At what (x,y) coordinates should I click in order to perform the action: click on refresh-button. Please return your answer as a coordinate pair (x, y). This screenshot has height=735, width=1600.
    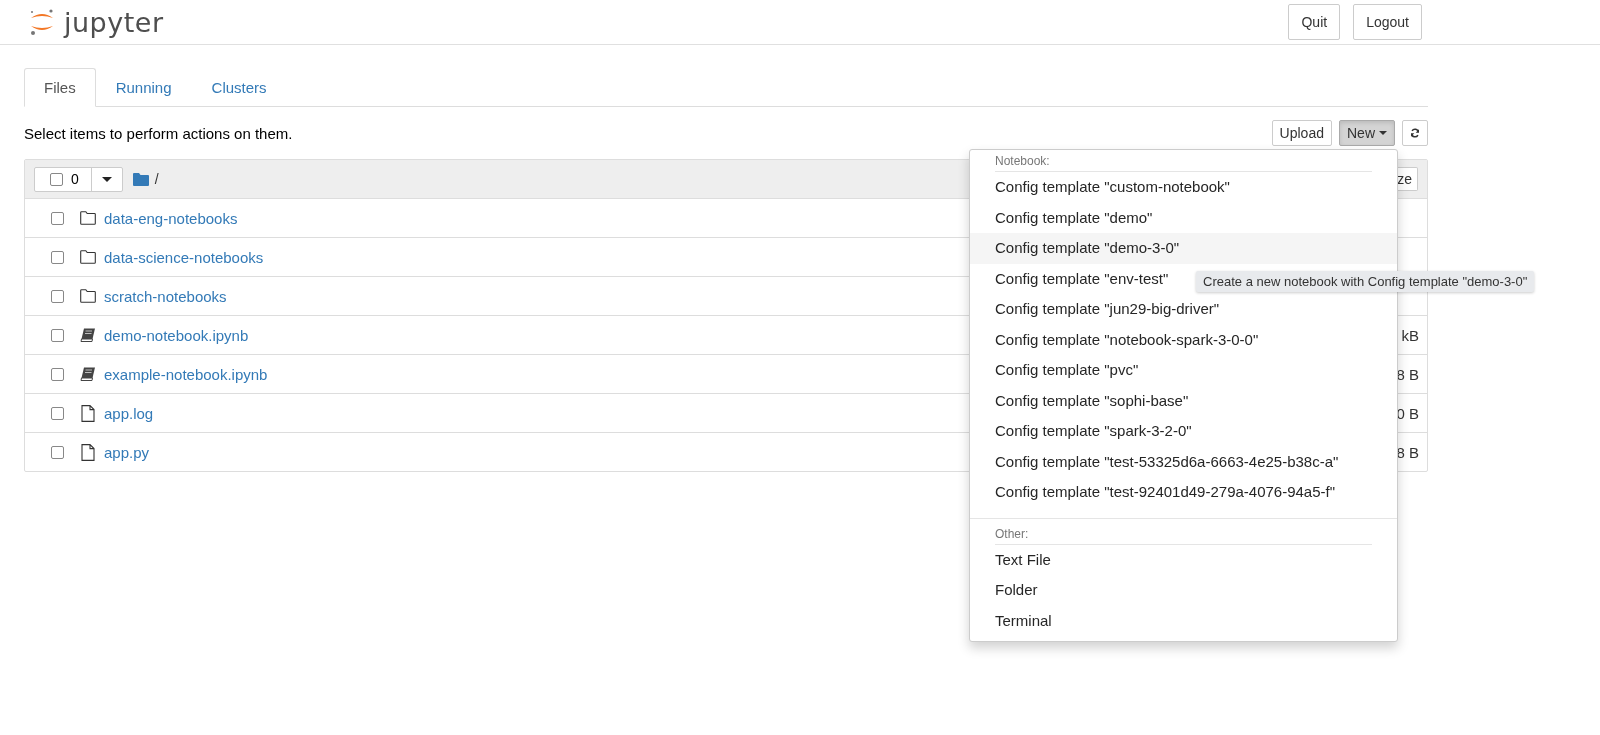
    Looking at the image, I should click on (1415, 133).